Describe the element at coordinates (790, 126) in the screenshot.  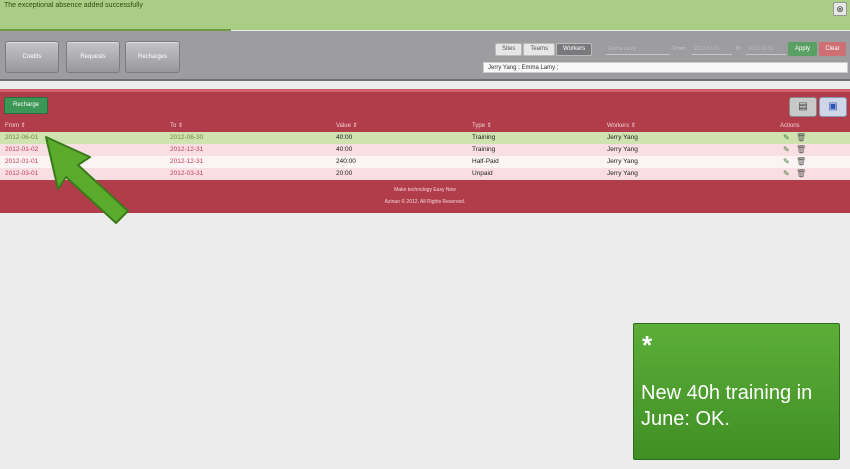
I see `column-actions: Actions` at that location.